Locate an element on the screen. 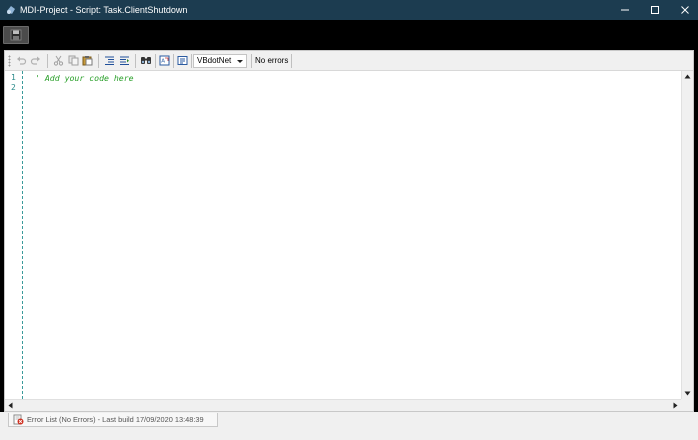 This screenshot has width=698, height=440. horizontal-scrollbar is located at coordinates (343, 405).